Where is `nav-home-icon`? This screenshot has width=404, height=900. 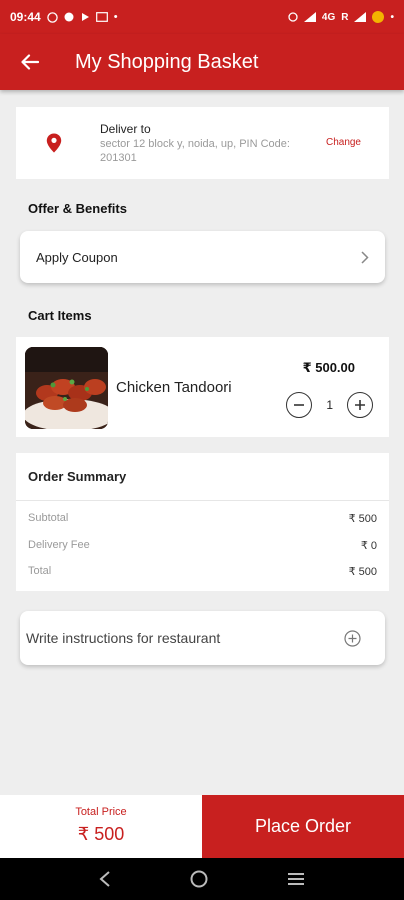
nav-home-icon is located at coordinates (199, 879).